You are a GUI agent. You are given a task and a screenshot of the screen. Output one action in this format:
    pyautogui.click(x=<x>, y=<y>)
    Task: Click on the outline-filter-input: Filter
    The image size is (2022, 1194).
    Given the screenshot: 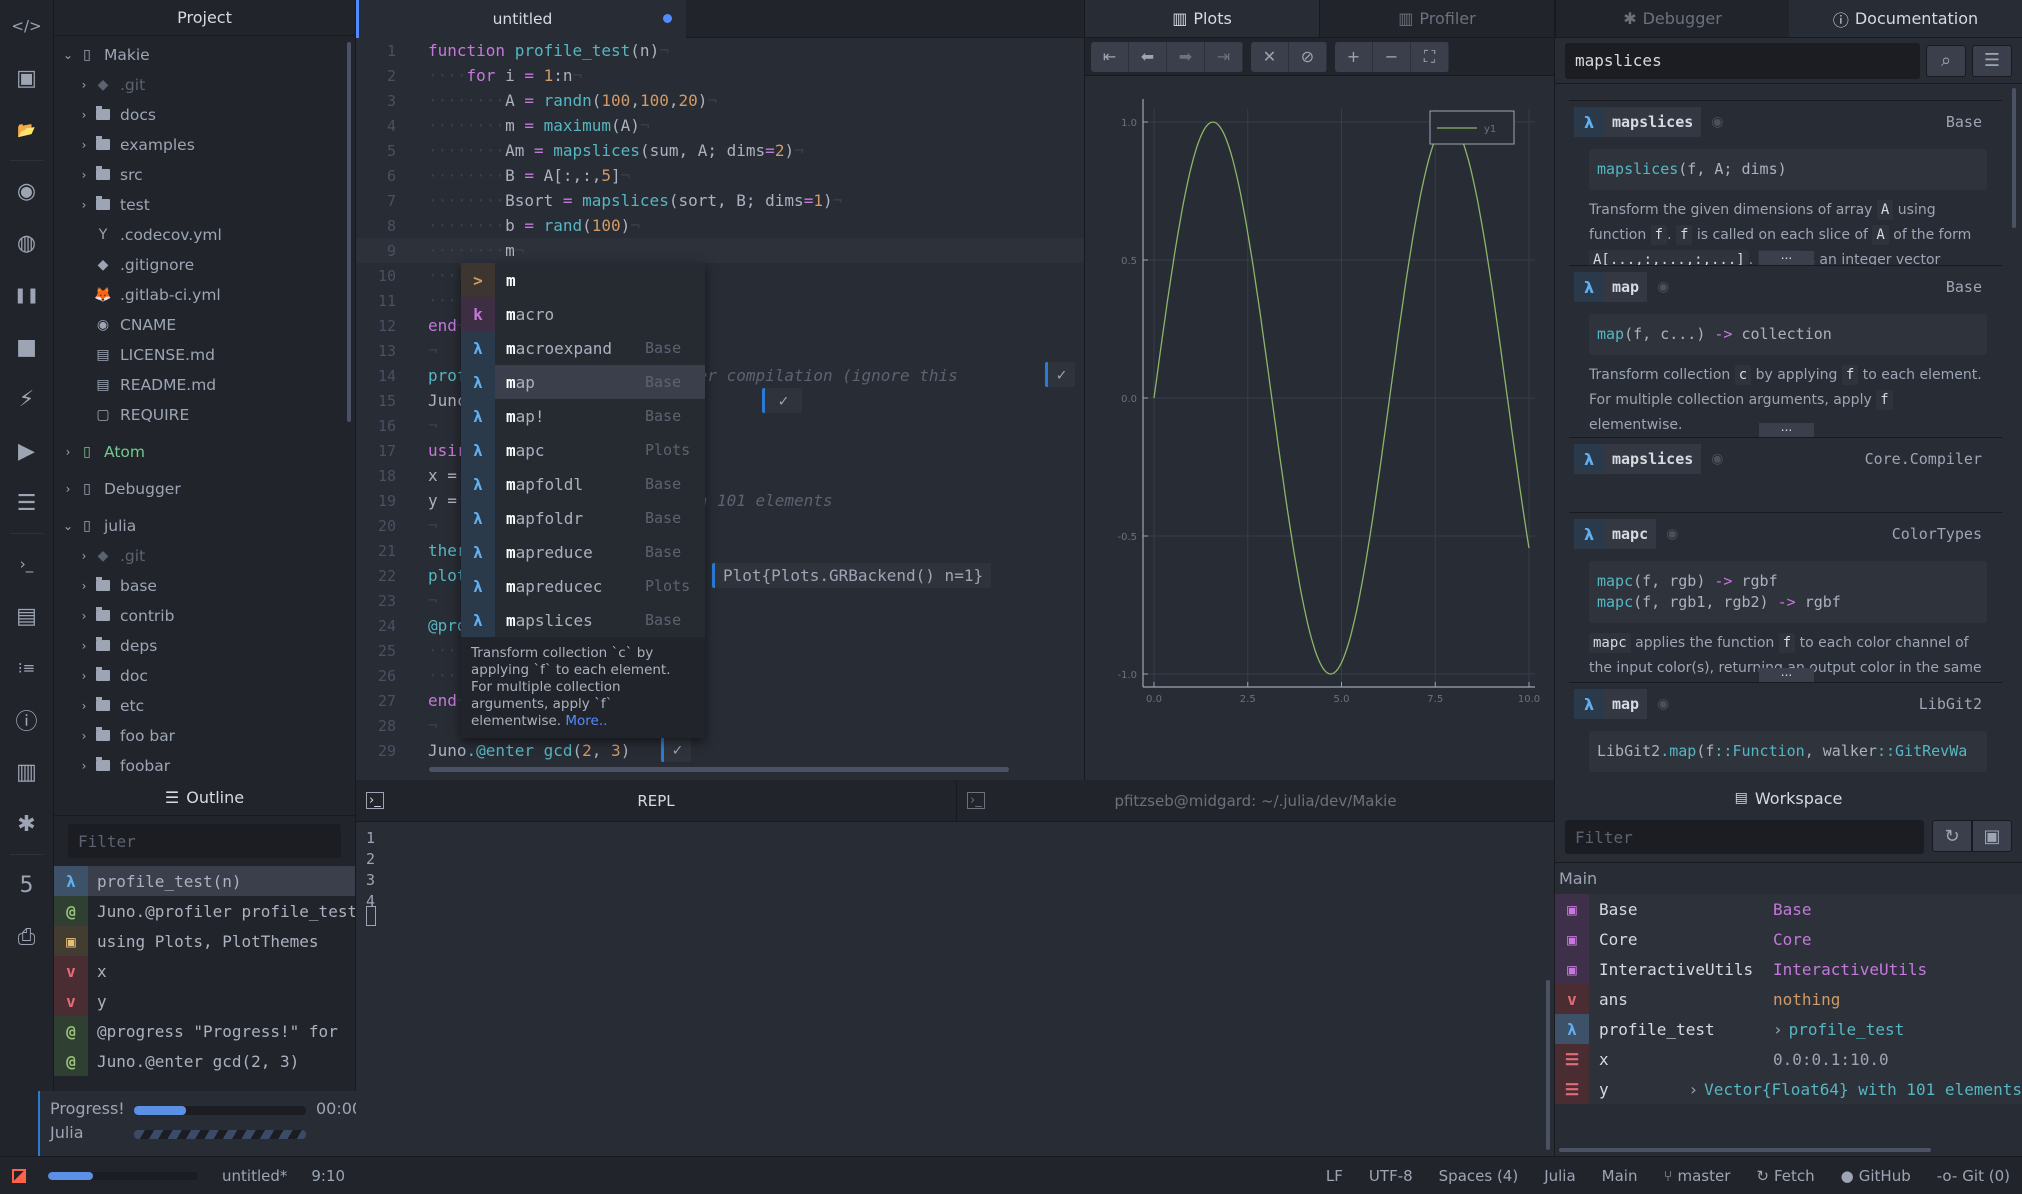 What is the action you would take?
    pyautogui.click(x=204, y=841)
    